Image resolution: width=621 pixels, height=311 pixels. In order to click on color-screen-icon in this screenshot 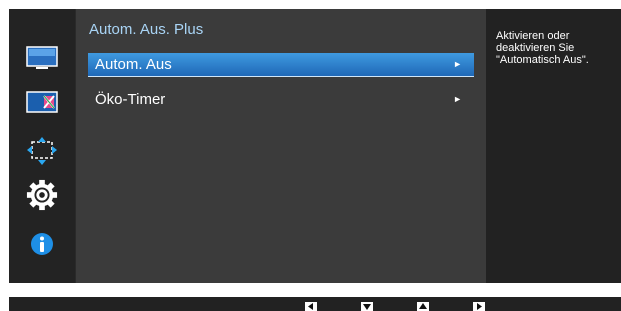, I will do `click(42, 102)`.